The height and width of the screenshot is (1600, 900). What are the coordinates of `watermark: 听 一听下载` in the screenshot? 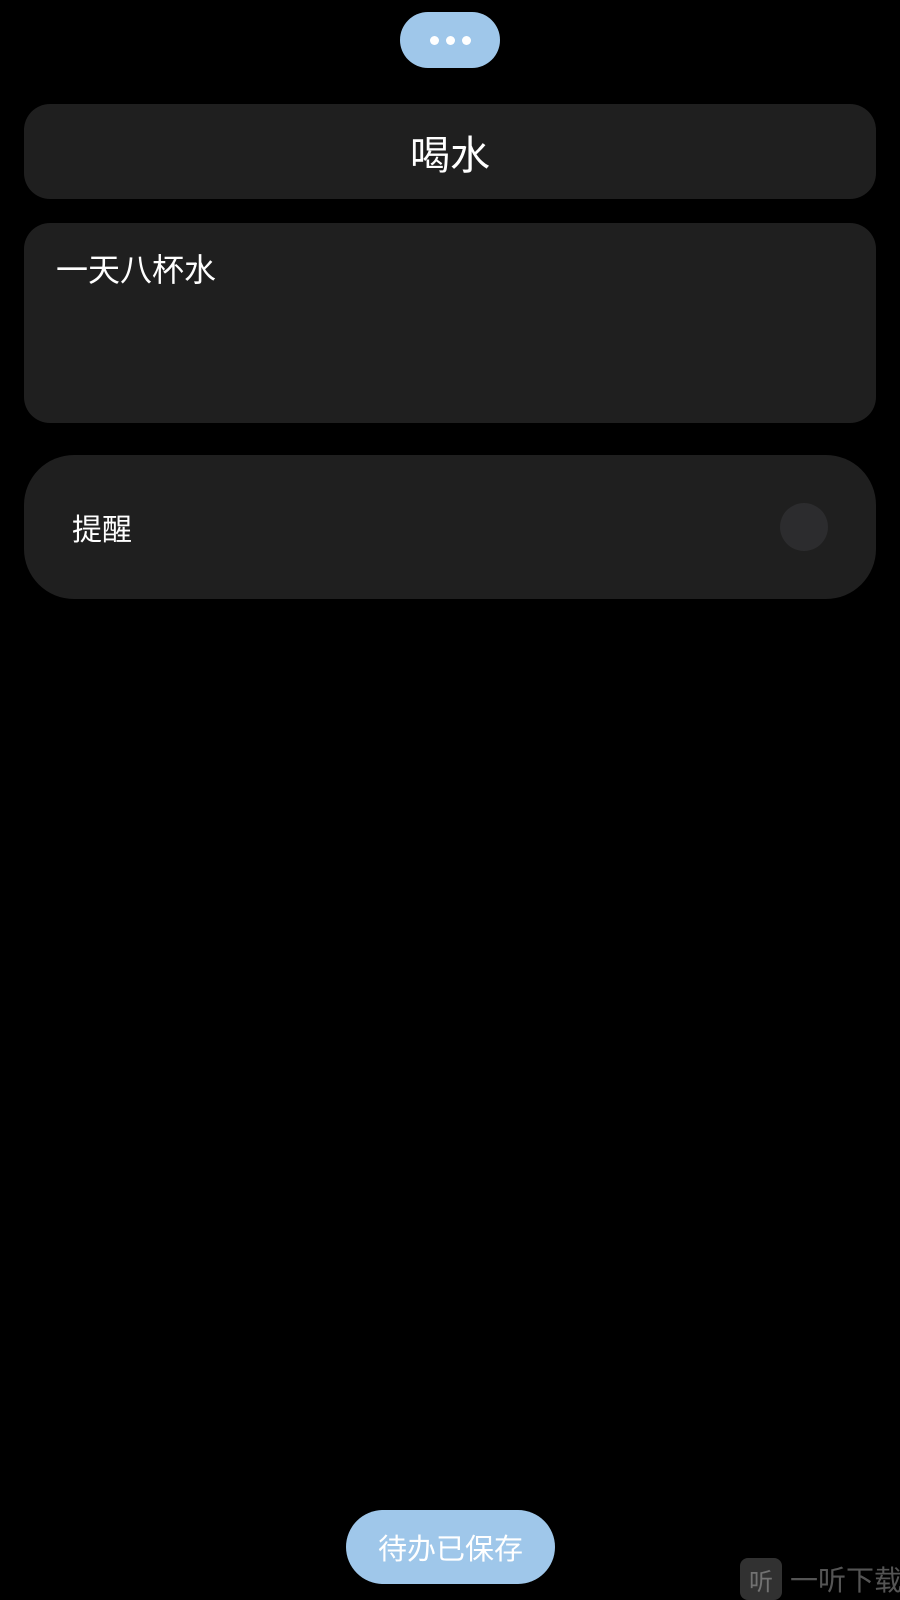 It's located at (820, 1579).